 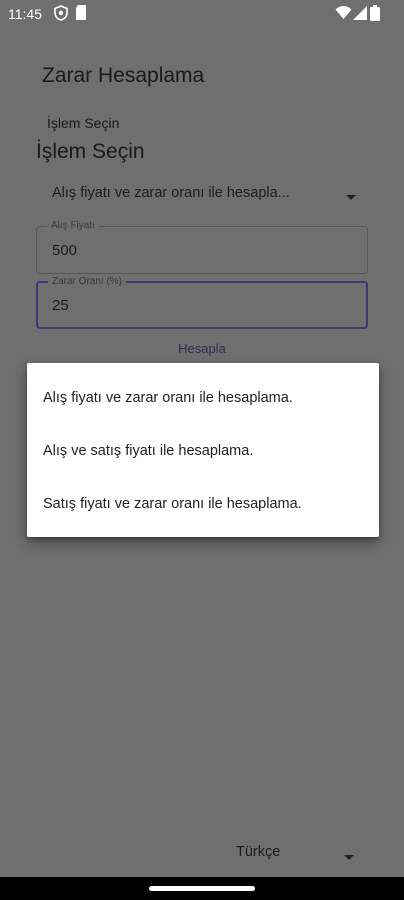 I want to click on home-handle, so click(x=202, y=888).